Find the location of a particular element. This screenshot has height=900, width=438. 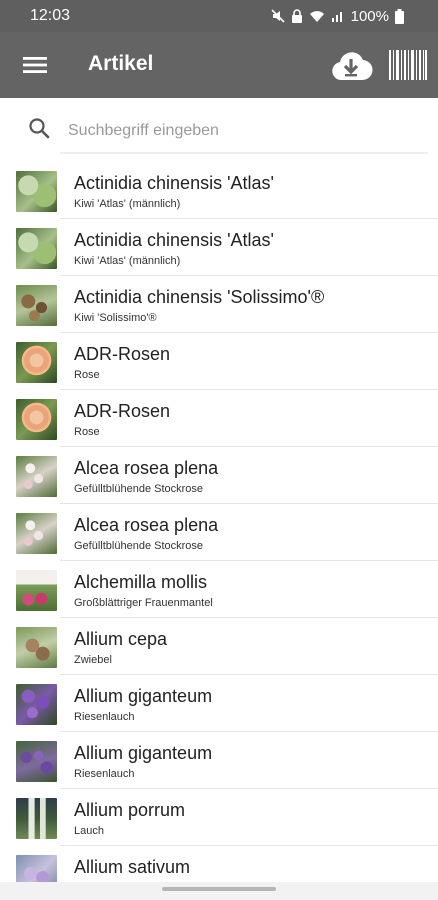

item-subtitle: Großblättriger Frauenmantel is located at coordinates (143, 603).